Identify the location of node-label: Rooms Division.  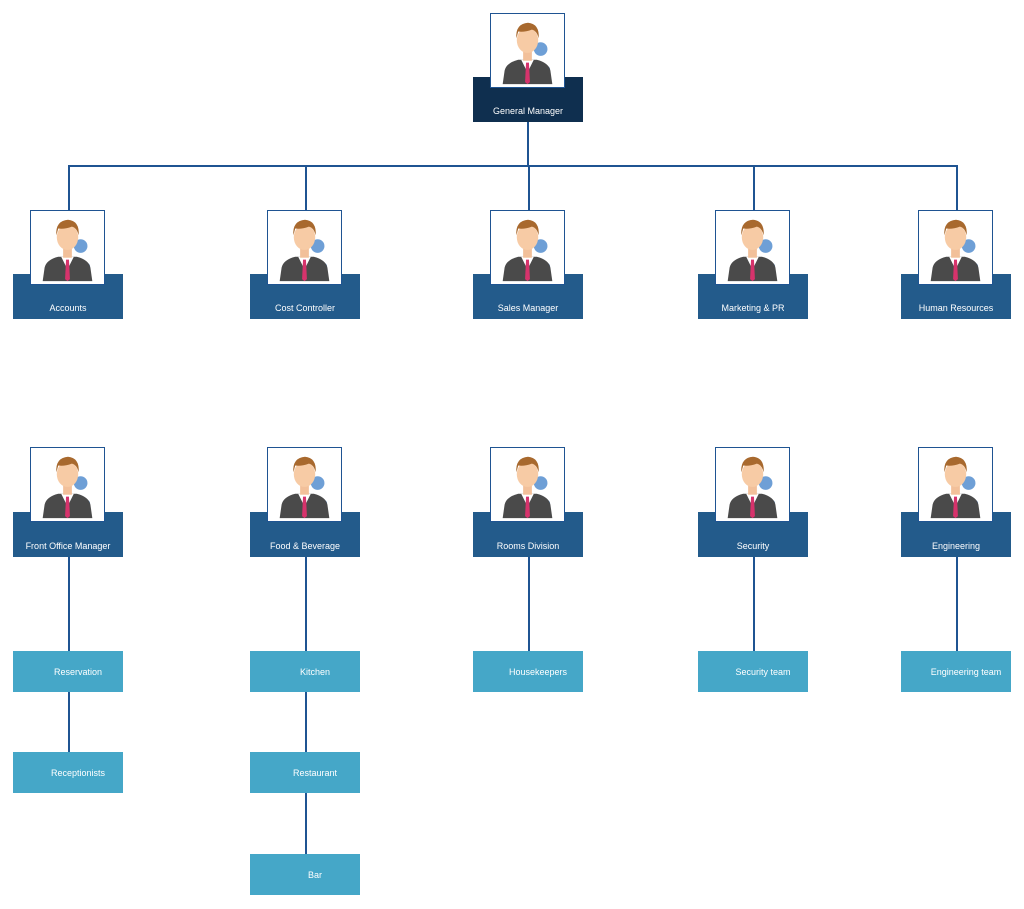
(528, 546).